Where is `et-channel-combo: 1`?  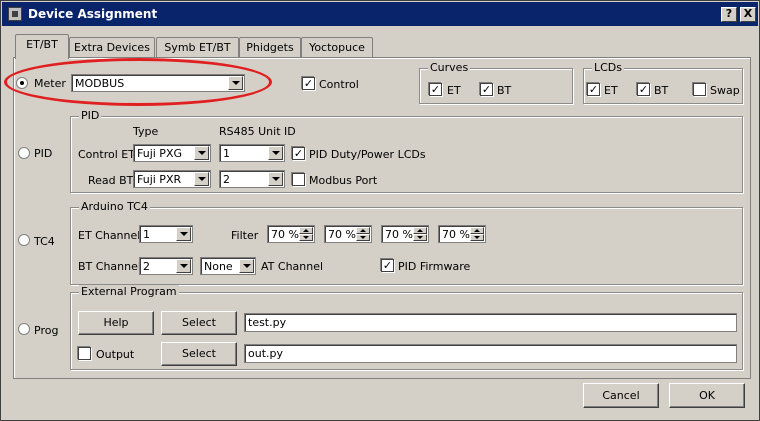 et-channel-combo: 1 is located at coordinates (166, 234).